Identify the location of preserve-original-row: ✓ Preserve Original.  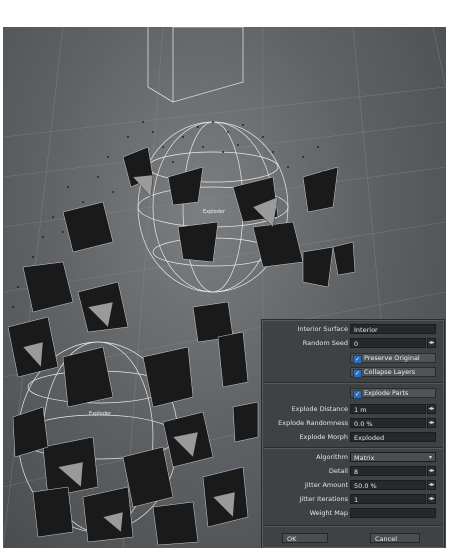
(353, 358).